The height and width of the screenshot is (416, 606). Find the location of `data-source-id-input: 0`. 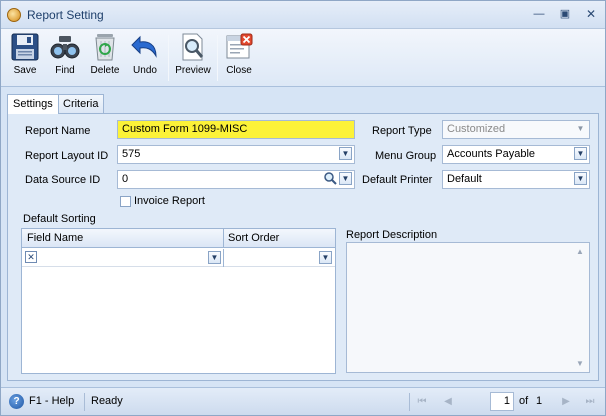

data-source-id-input: 0 is located at coordinates (236, 179).